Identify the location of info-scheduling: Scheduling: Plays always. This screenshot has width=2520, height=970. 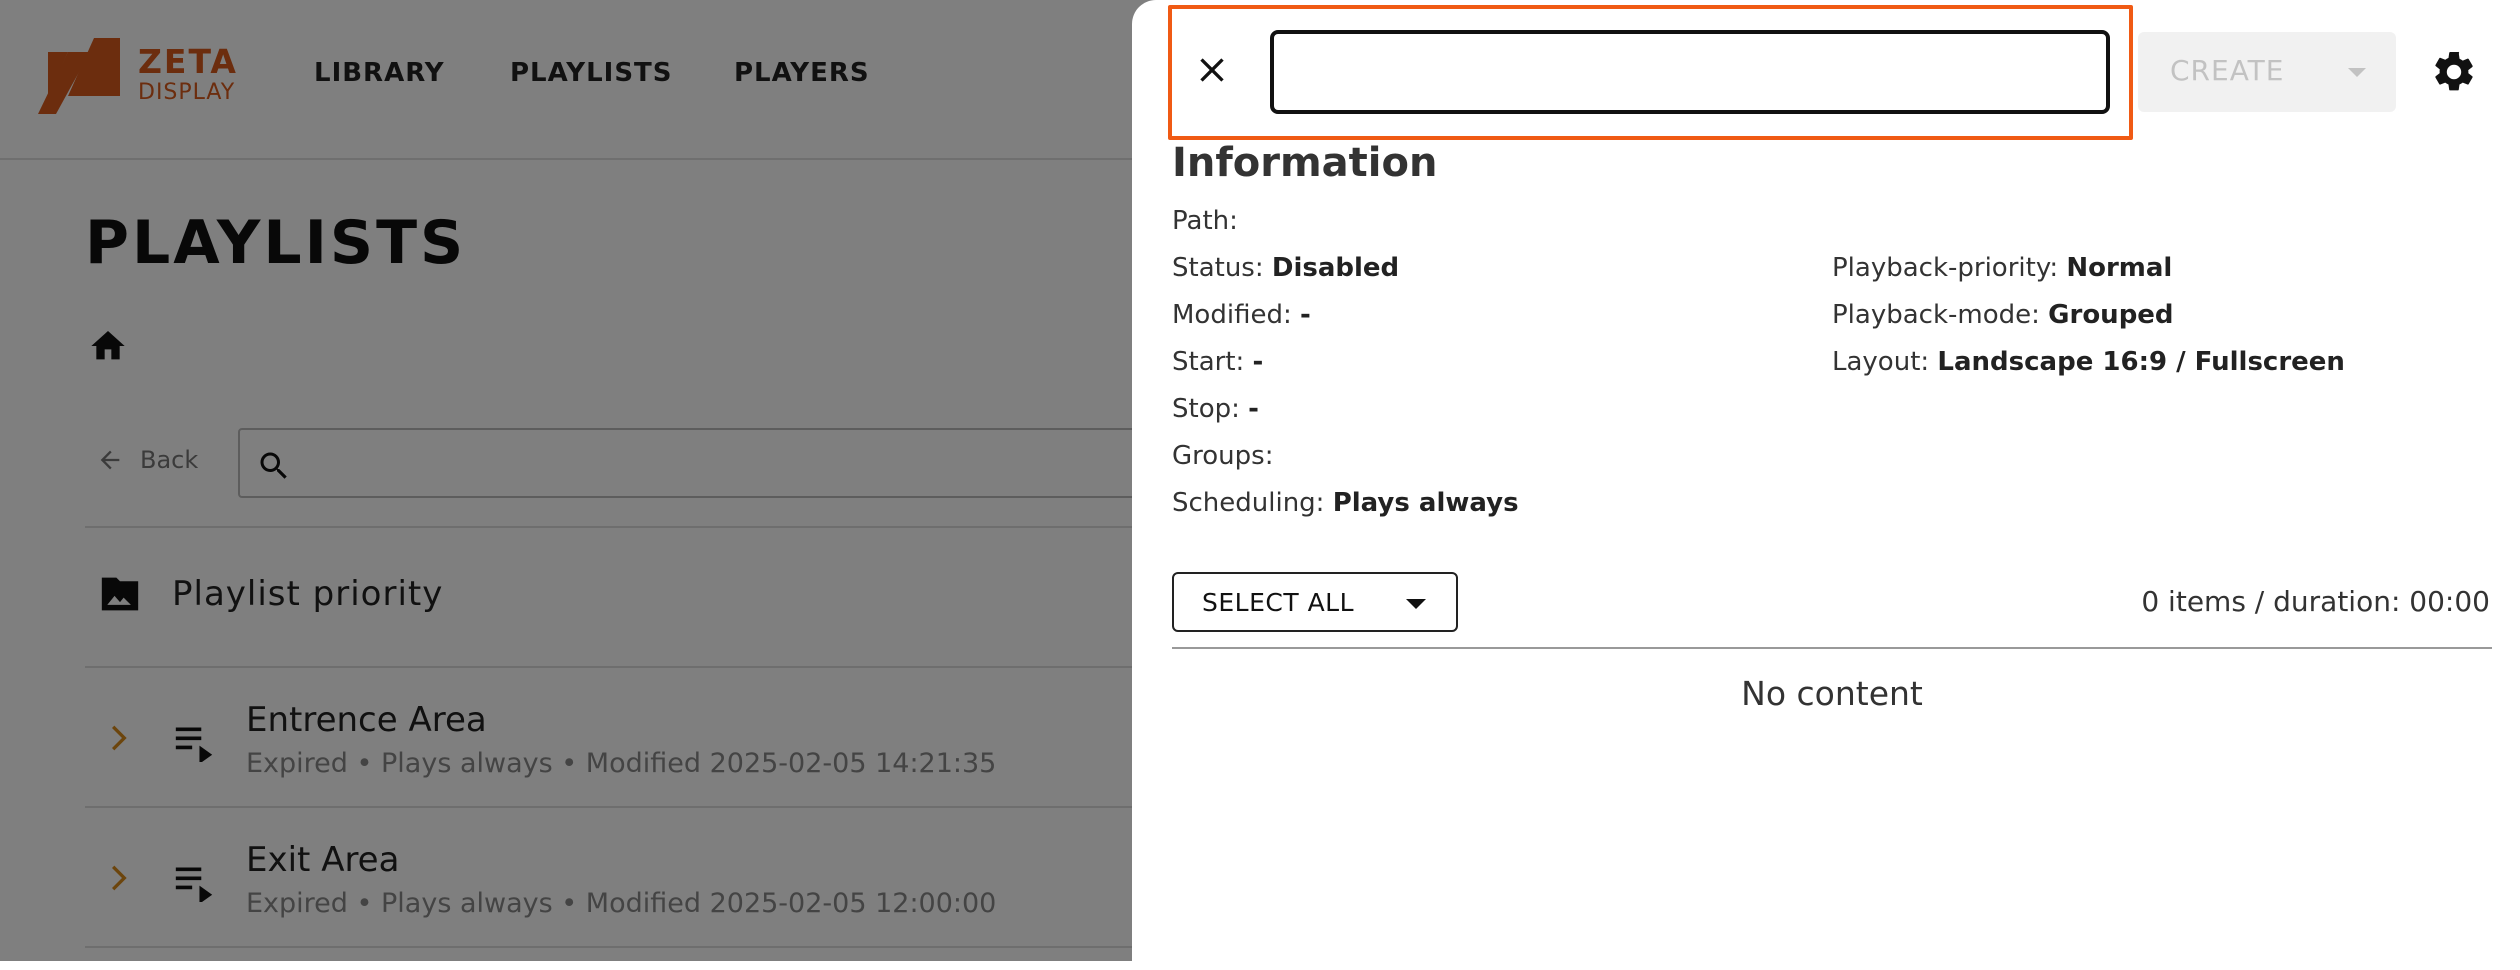
(1345, 503).